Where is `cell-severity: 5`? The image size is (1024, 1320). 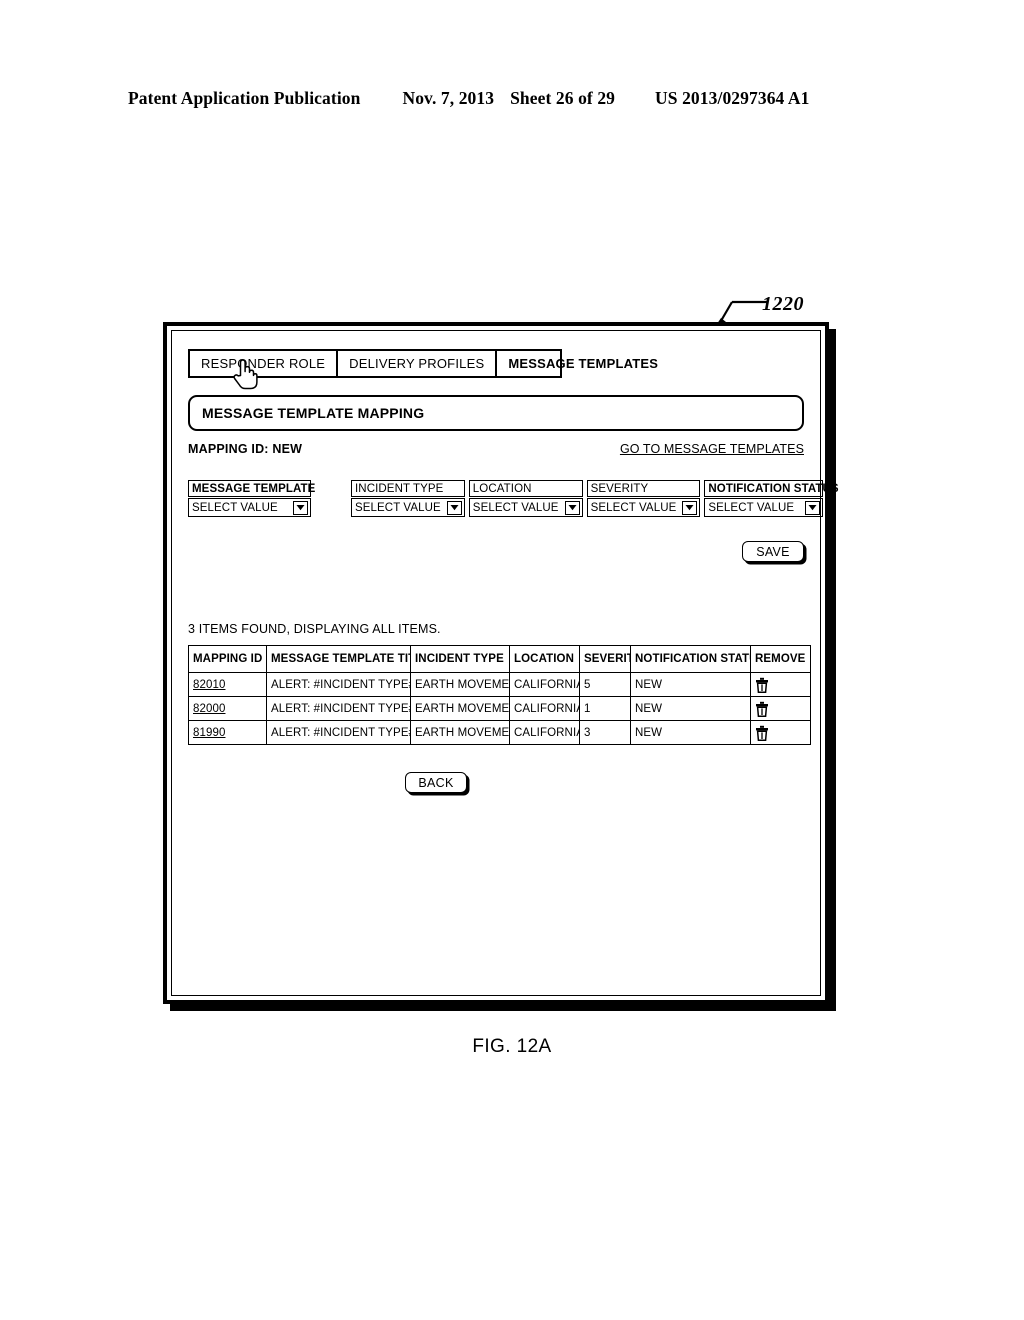
cell-severity: 5 is located at coordinates (605, 684).